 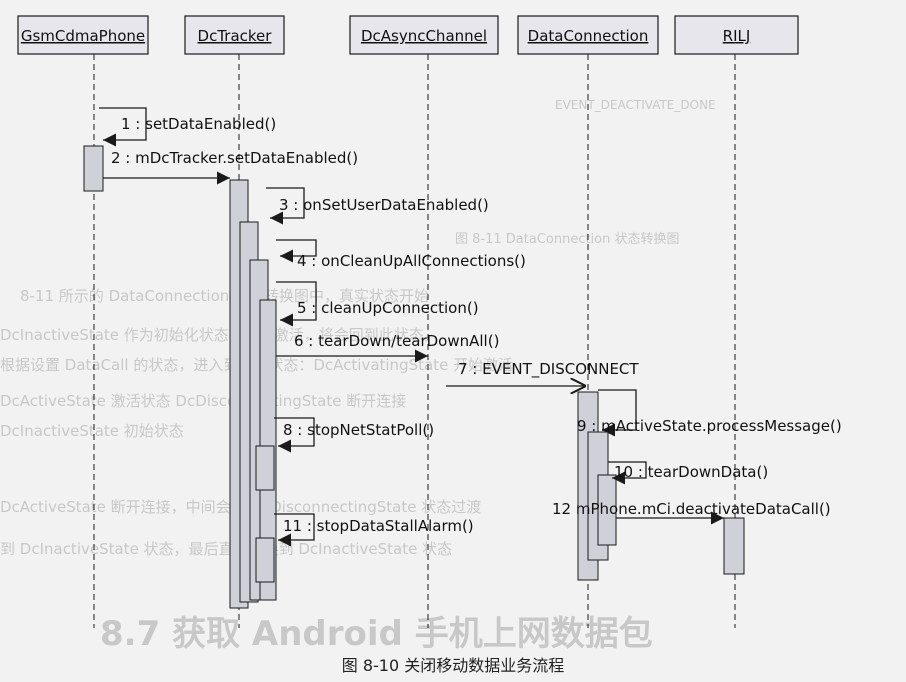 I want to click on message-label: 12 mPhone.mCi.deactivateDataCall(), so click(x=691, y=509).